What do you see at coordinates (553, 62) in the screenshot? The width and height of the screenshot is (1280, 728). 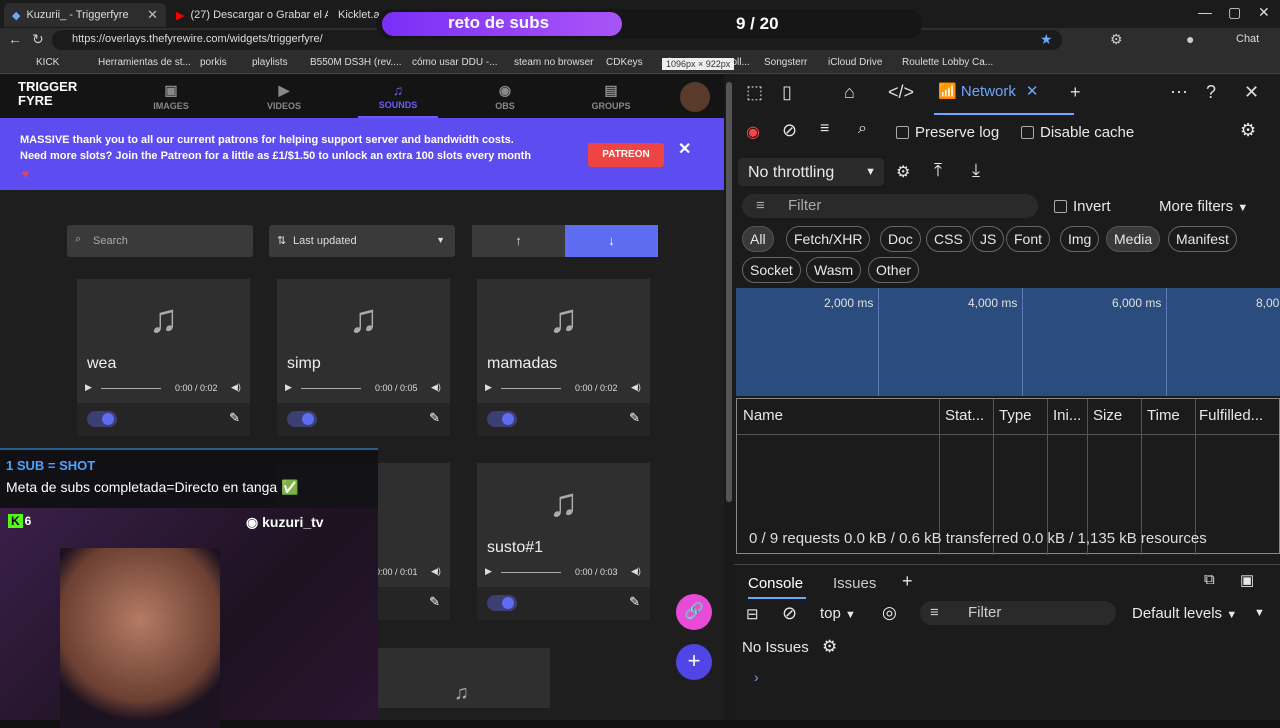 I see `bookmark-item: steam no browser` at bounding box center [553, 62].